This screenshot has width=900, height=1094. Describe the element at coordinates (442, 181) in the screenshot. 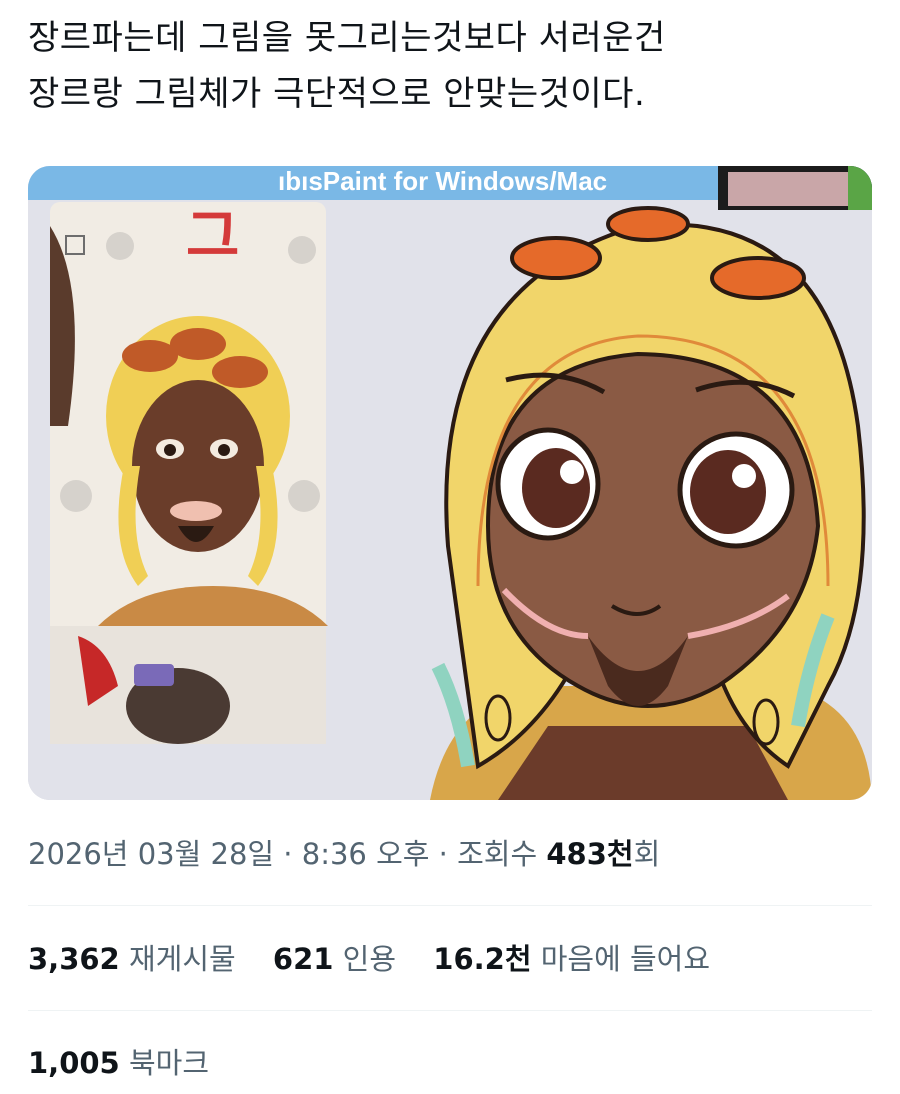

I see `banner-text: ıbısPaint for Windows/Mac` at that location.